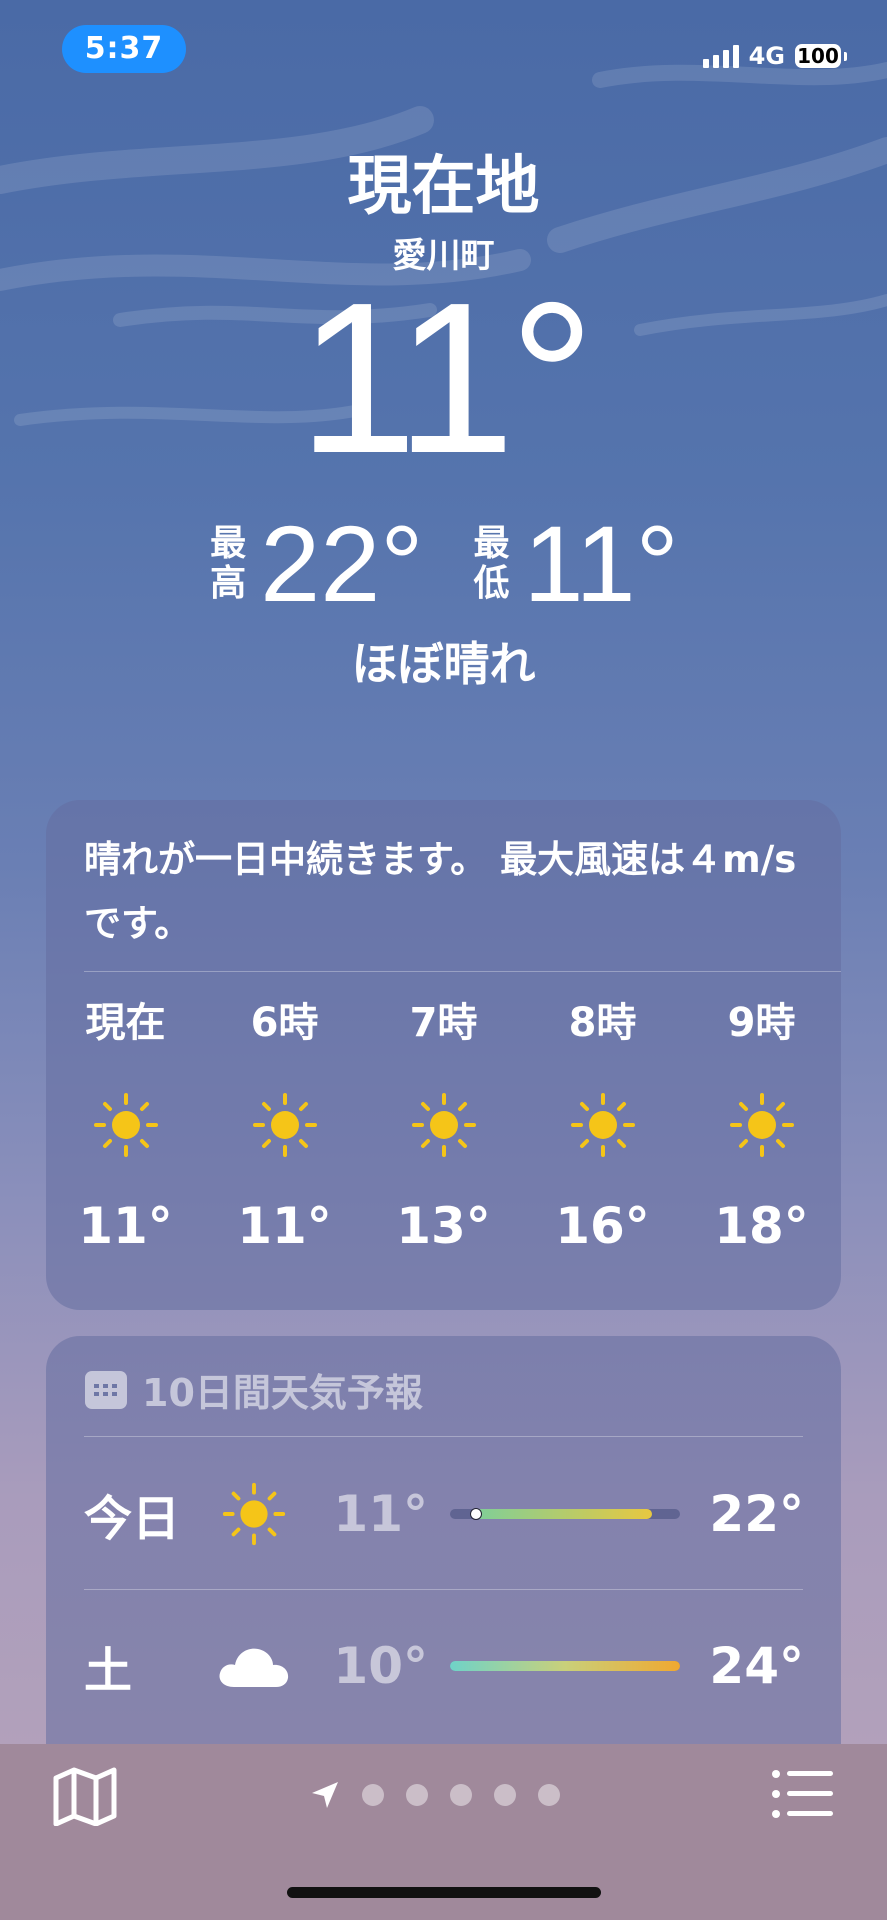 This screenshot has height=1920, width=887. Describe the element at coordinates (601, 563) in the screenshot. I see `low-temperature: 11°` at that location.